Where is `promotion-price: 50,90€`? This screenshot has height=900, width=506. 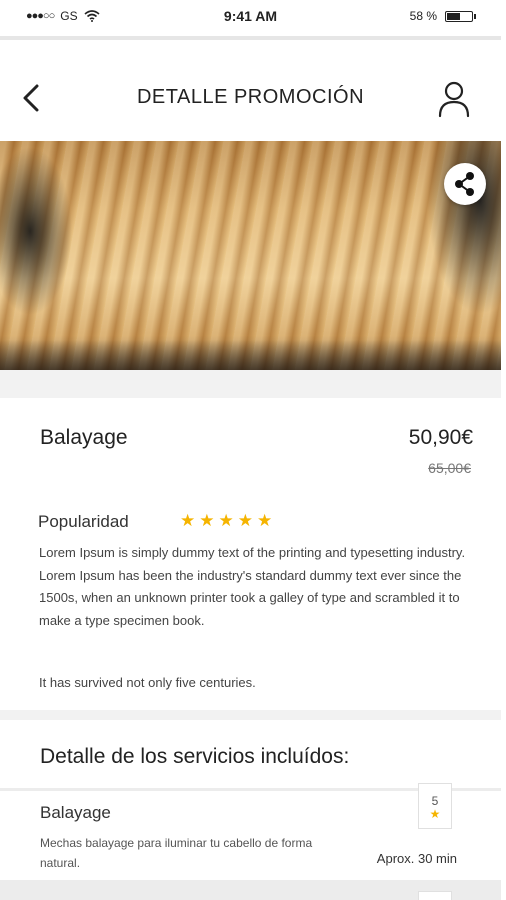
promotion-price: 50,90€ is located at coordinates (440, 437).